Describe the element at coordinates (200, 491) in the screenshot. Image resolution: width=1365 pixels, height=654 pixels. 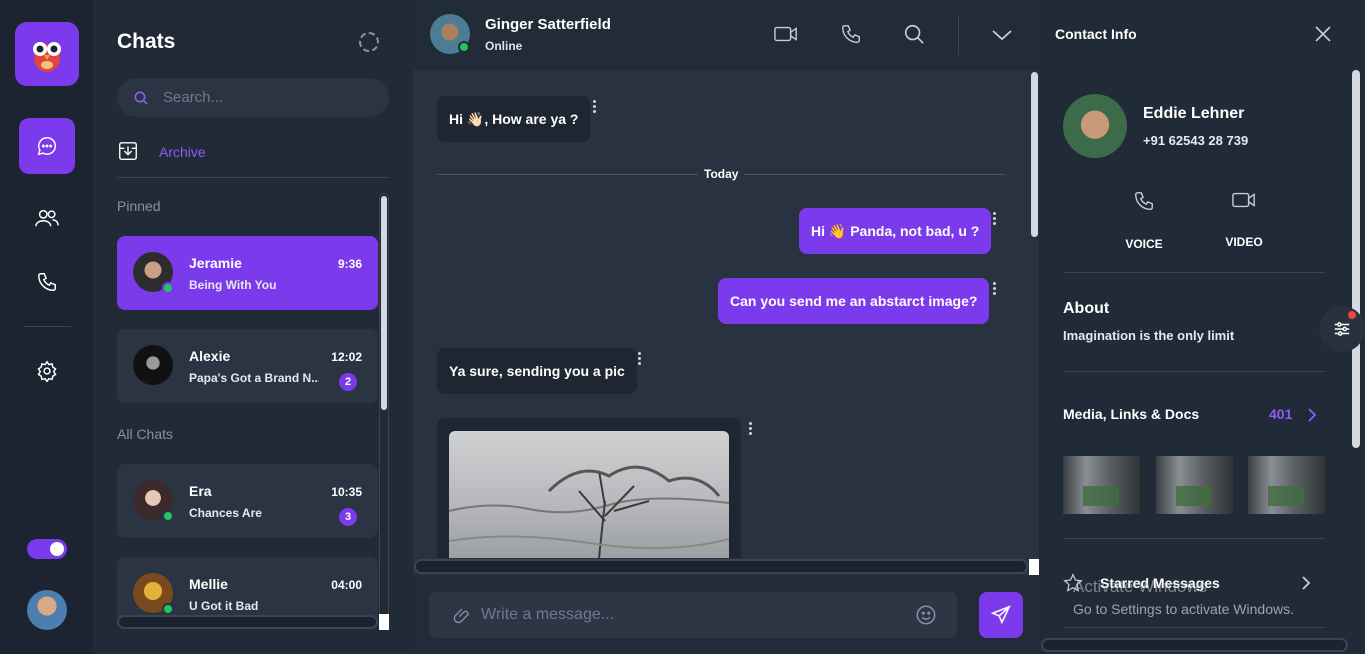
I see `chat-item-name: Era` at that location.